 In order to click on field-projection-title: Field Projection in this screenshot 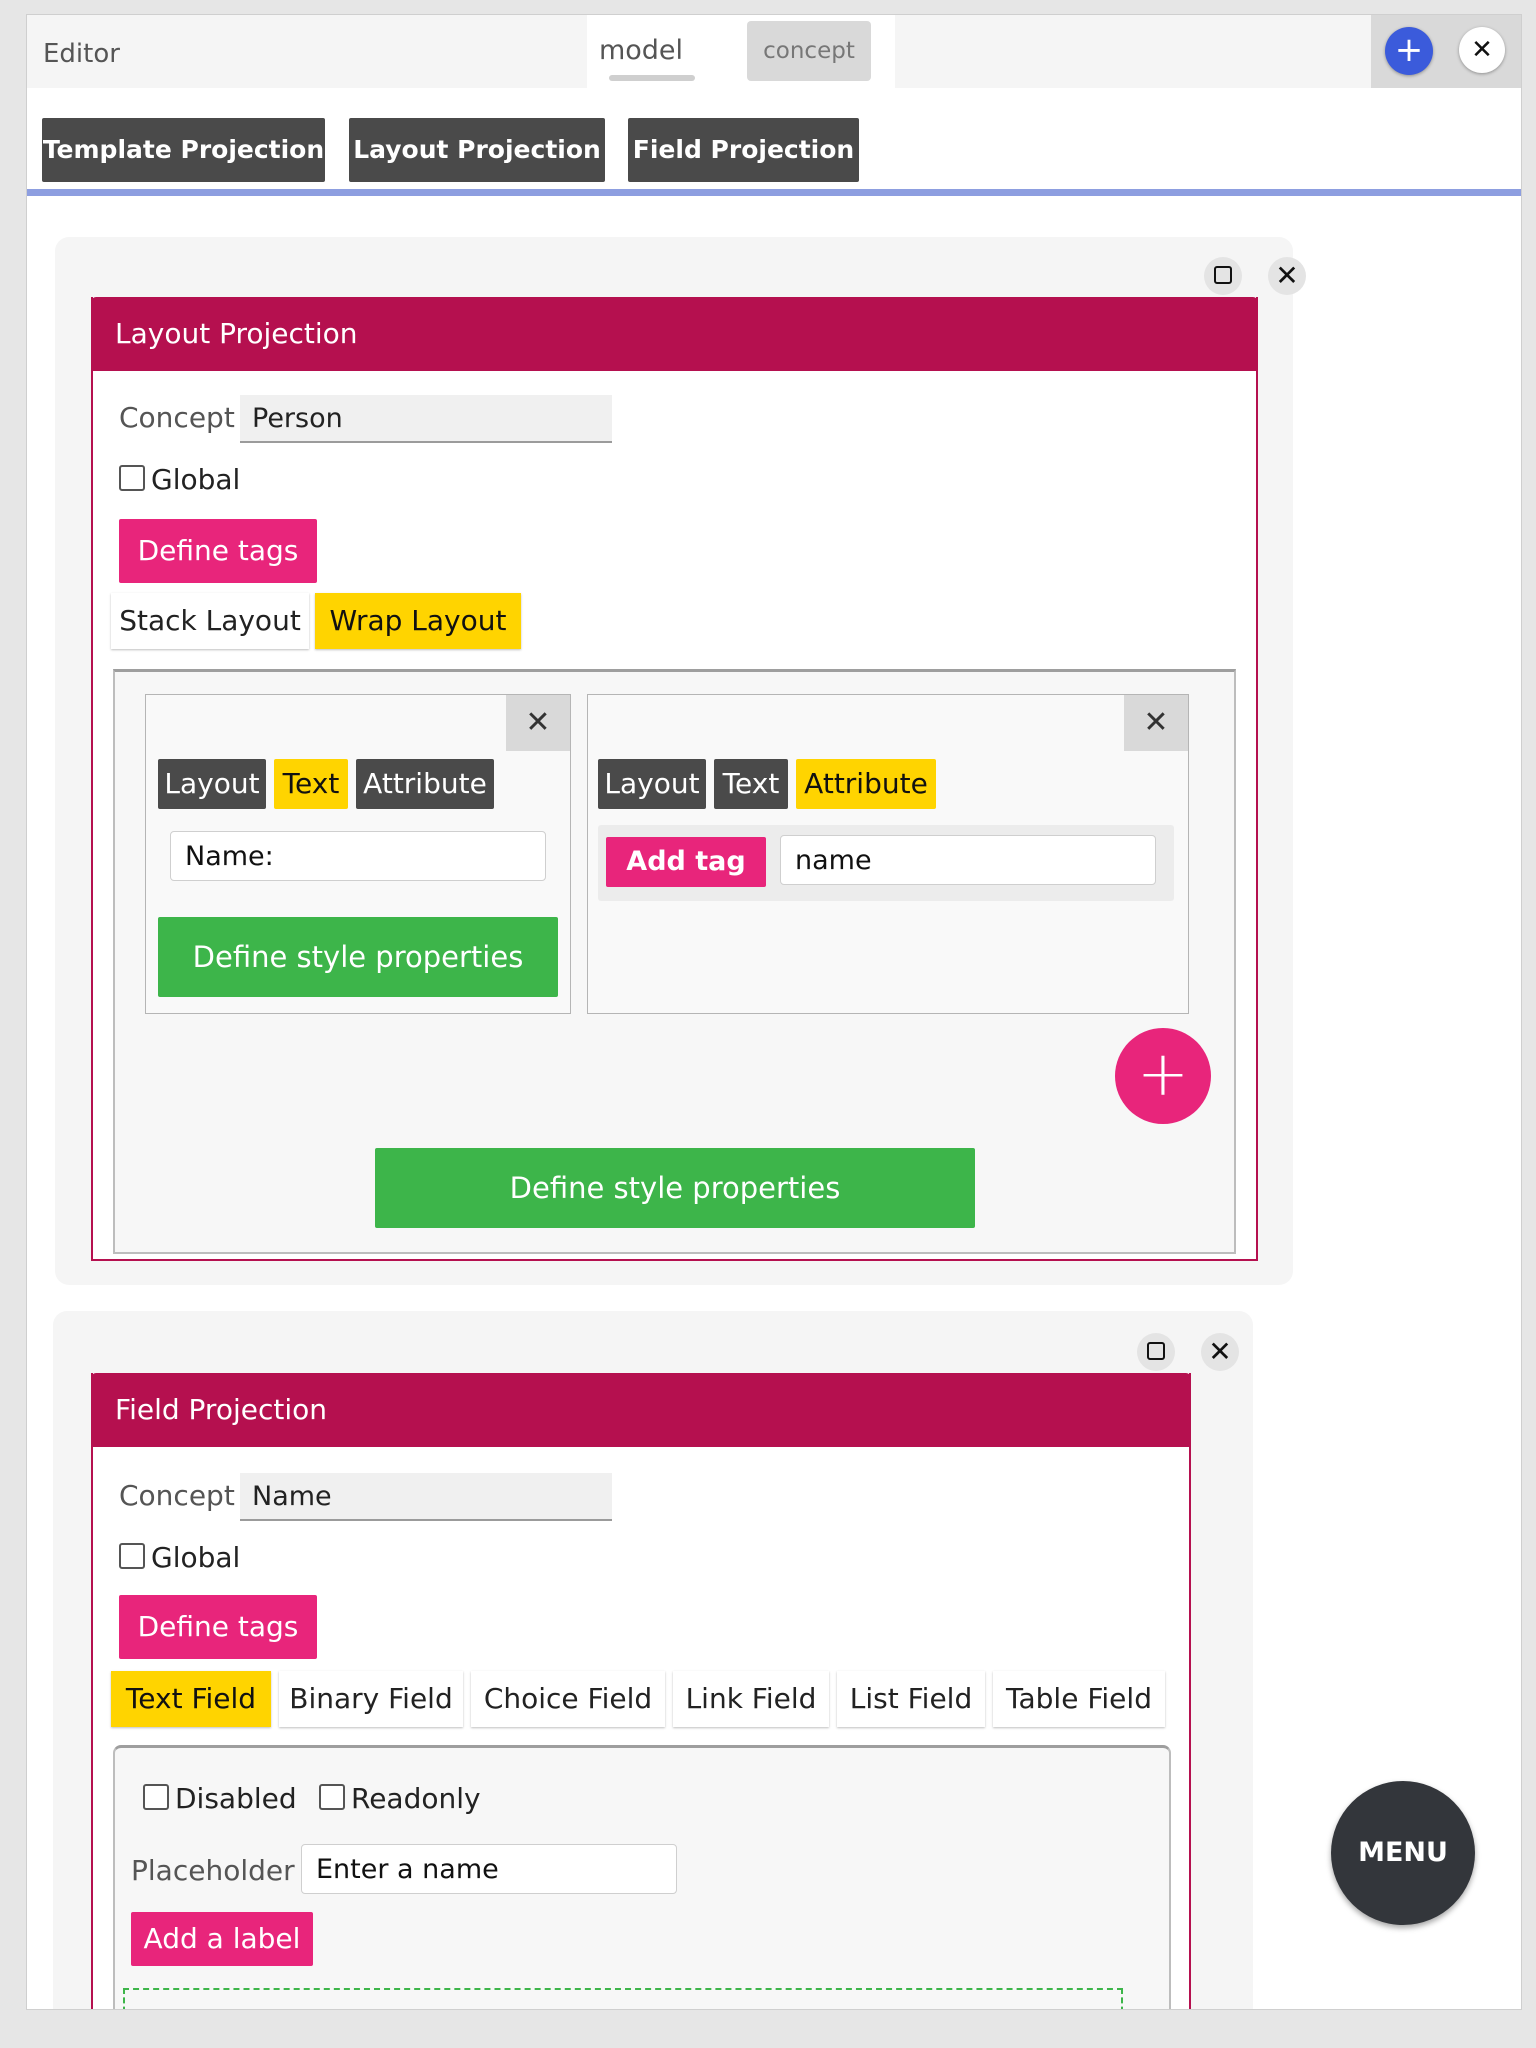, I will do `click(641, 1410)`.